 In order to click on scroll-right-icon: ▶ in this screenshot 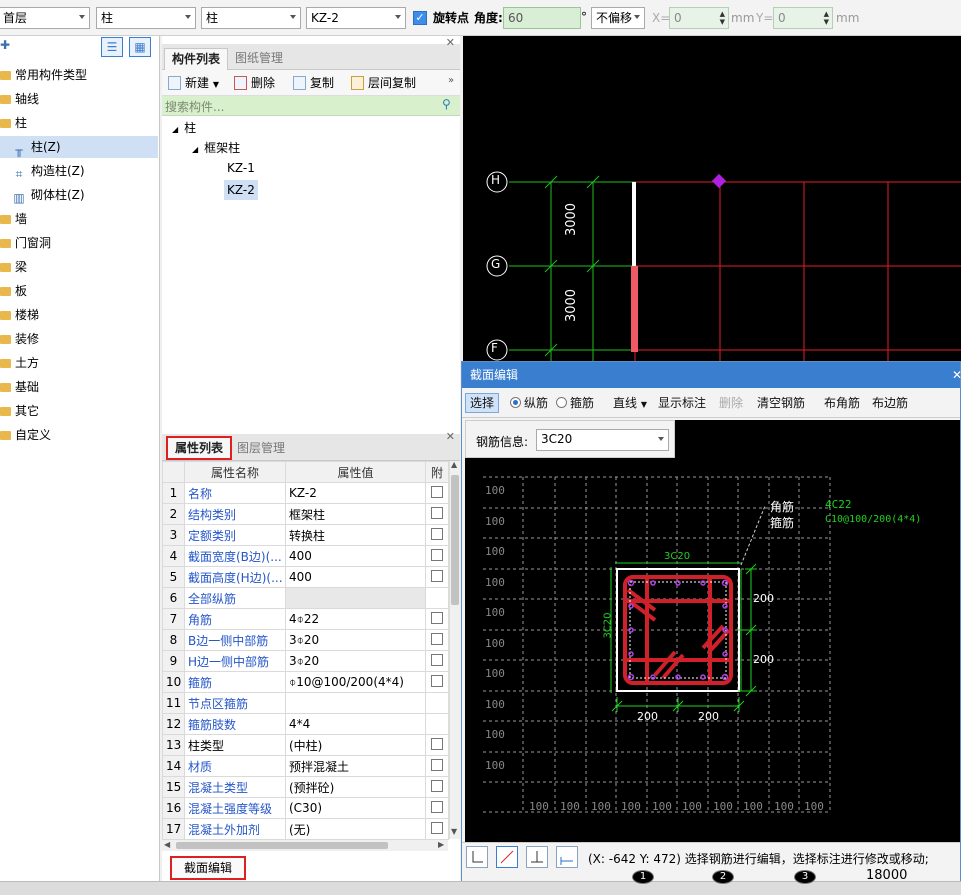, I will do `click(441, 844)`.